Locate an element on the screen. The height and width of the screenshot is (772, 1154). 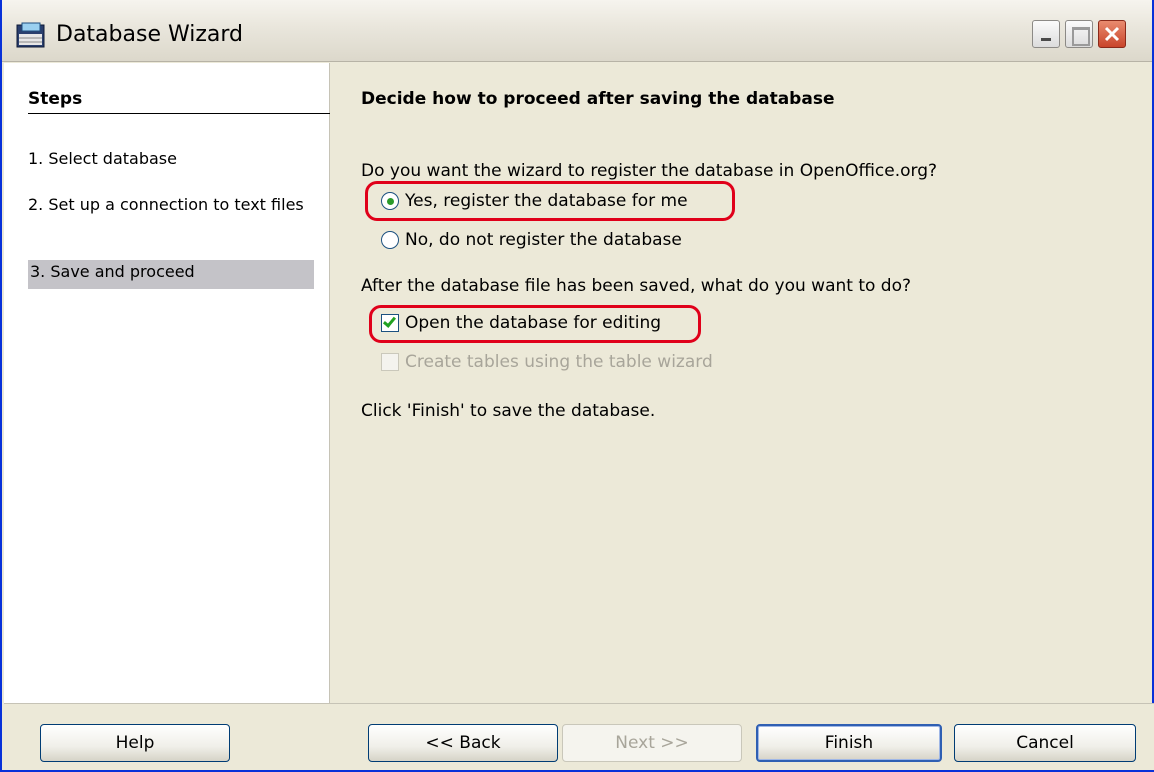
back-button: << Back is located at coordinates (463, 743).